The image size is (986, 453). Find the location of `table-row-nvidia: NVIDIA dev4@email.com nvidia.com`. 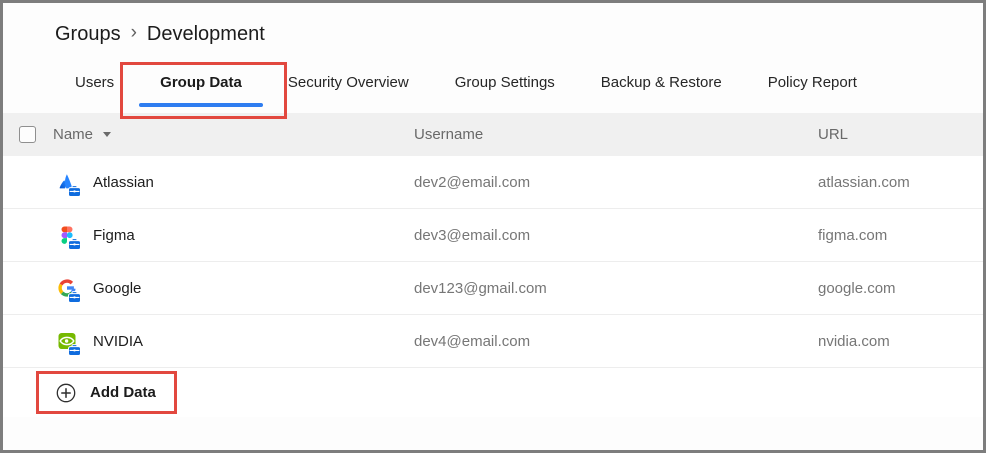

table-row-nvidia: NVIDIA dev4@email.com nvidia.com is located at coordinates (493, 341).